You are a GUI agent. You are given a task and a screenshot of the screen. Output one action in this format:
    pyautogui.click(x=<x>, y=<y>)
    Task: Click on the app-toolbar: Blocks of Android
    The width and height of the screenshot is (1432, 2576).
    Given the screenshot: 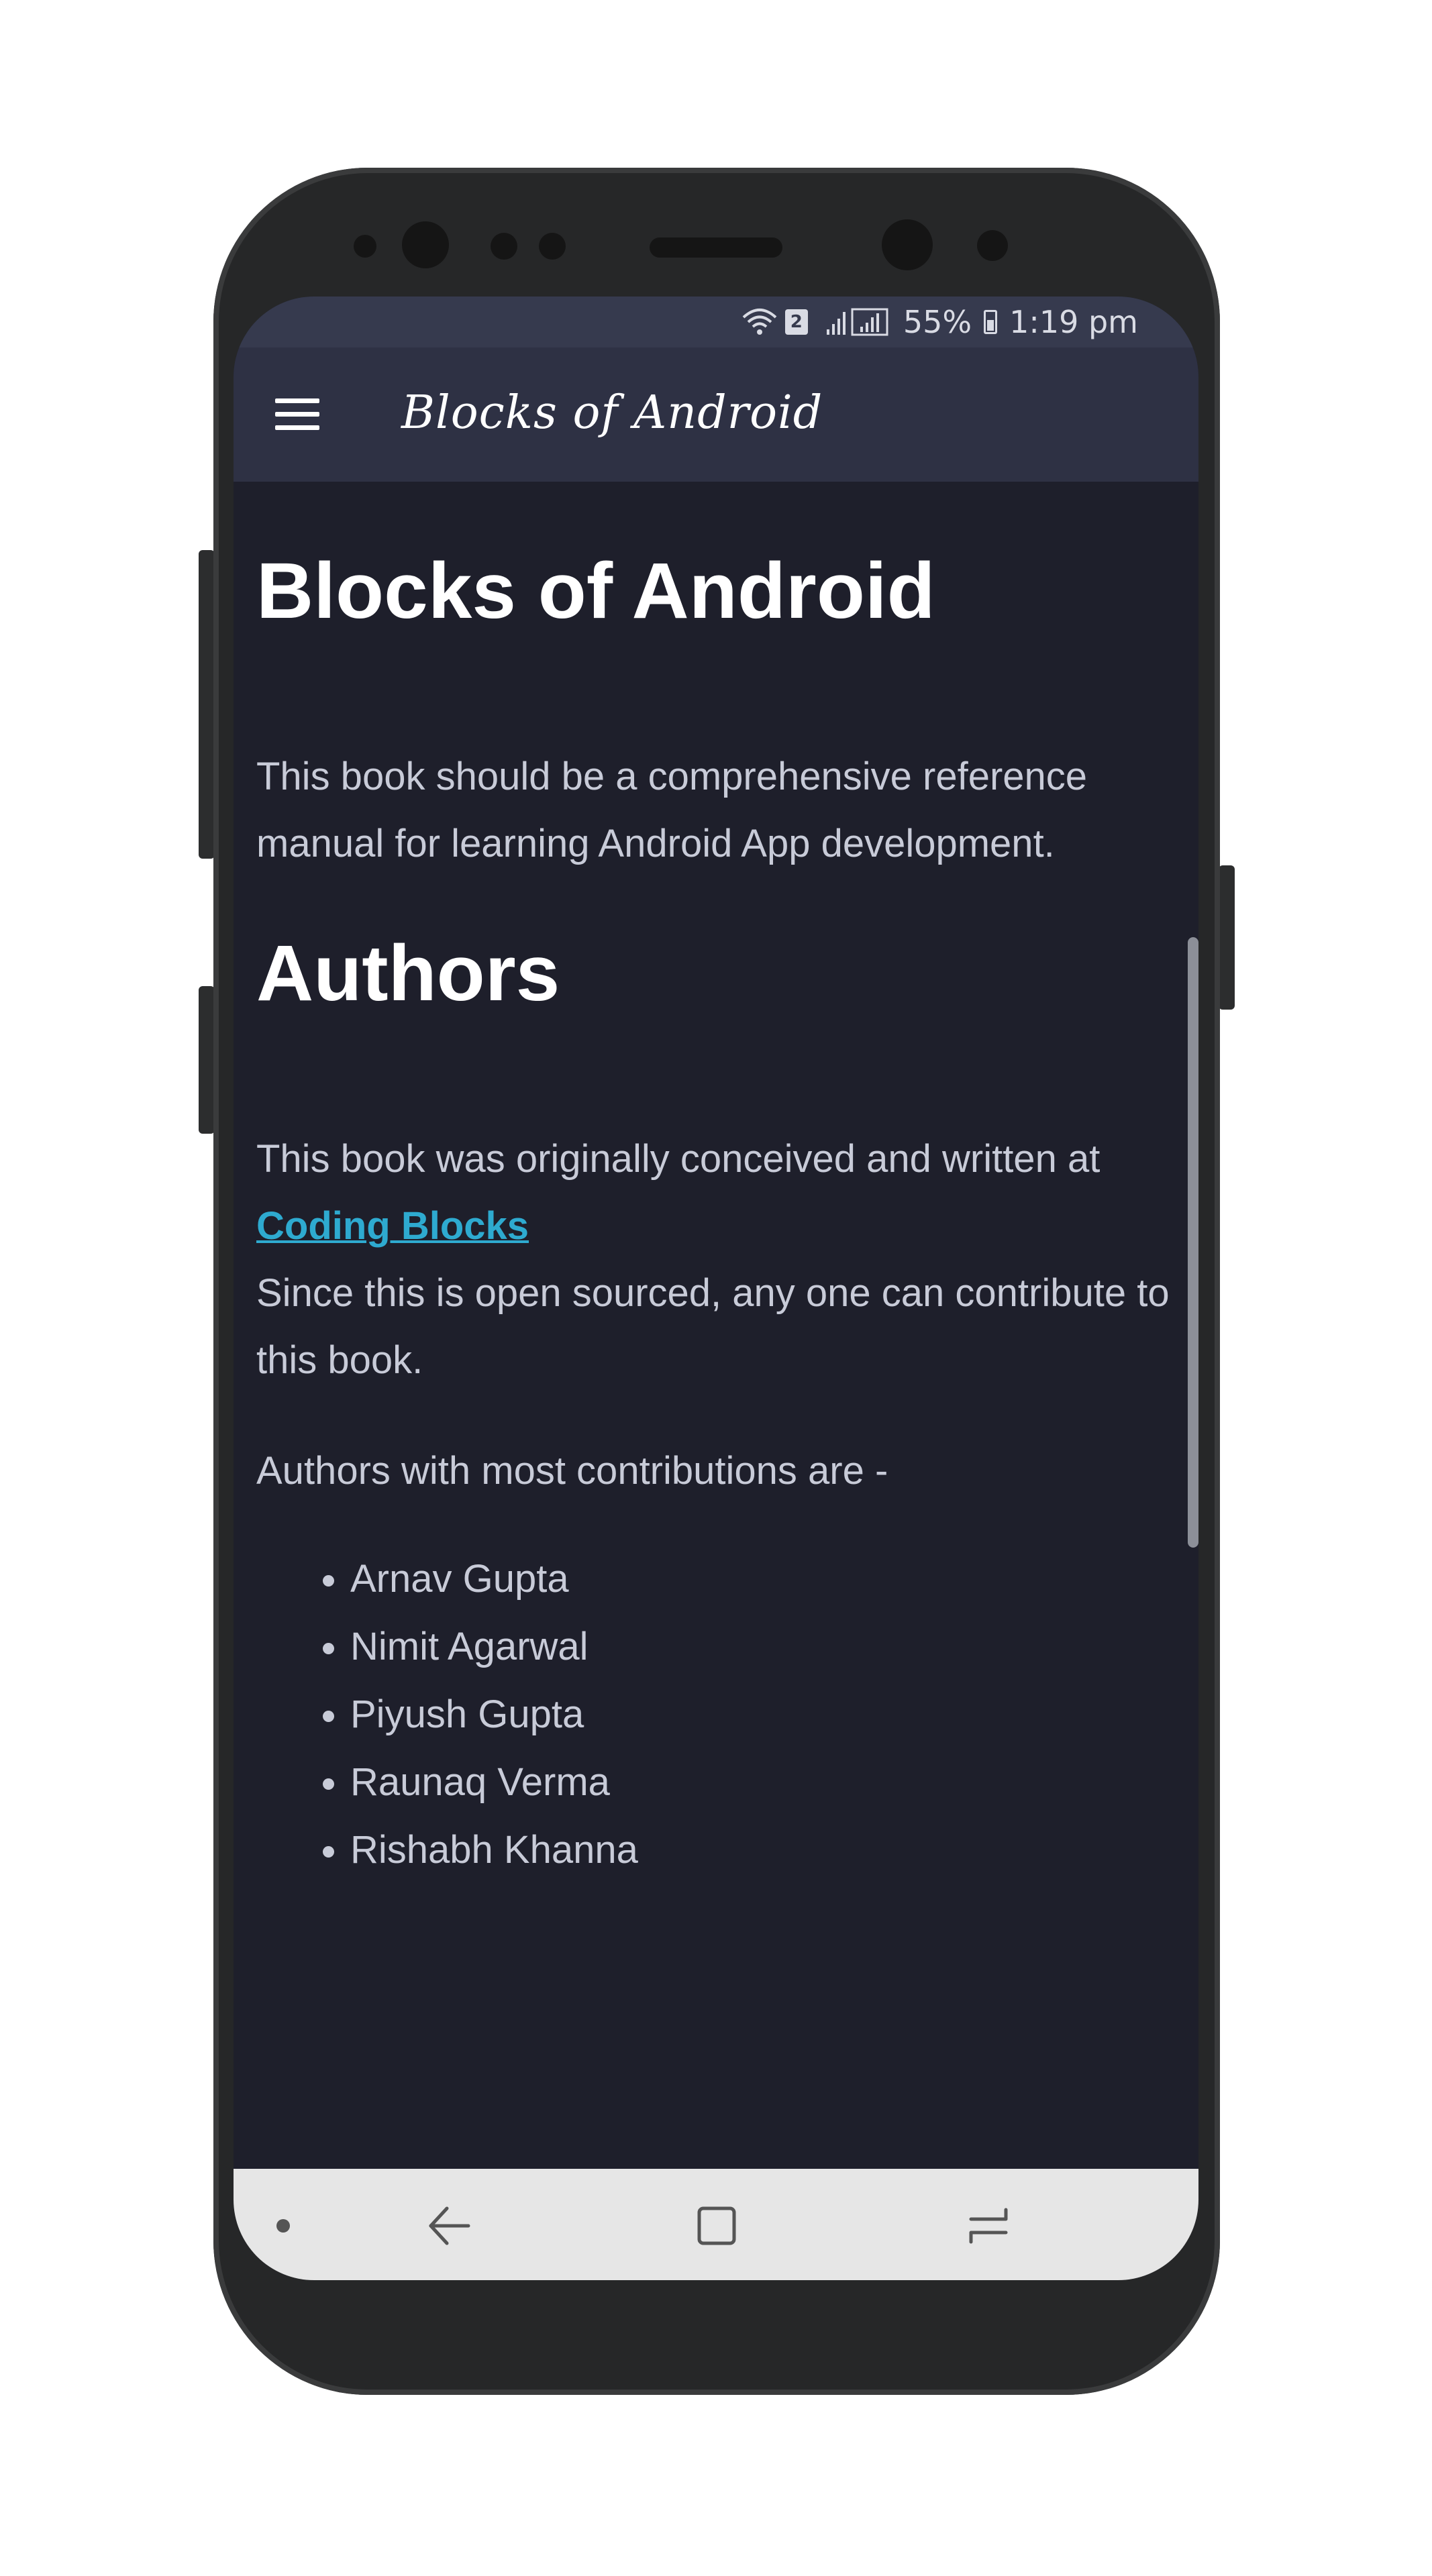 What is the action you would take?
    pyautogui.click(x=716, y=414)
    